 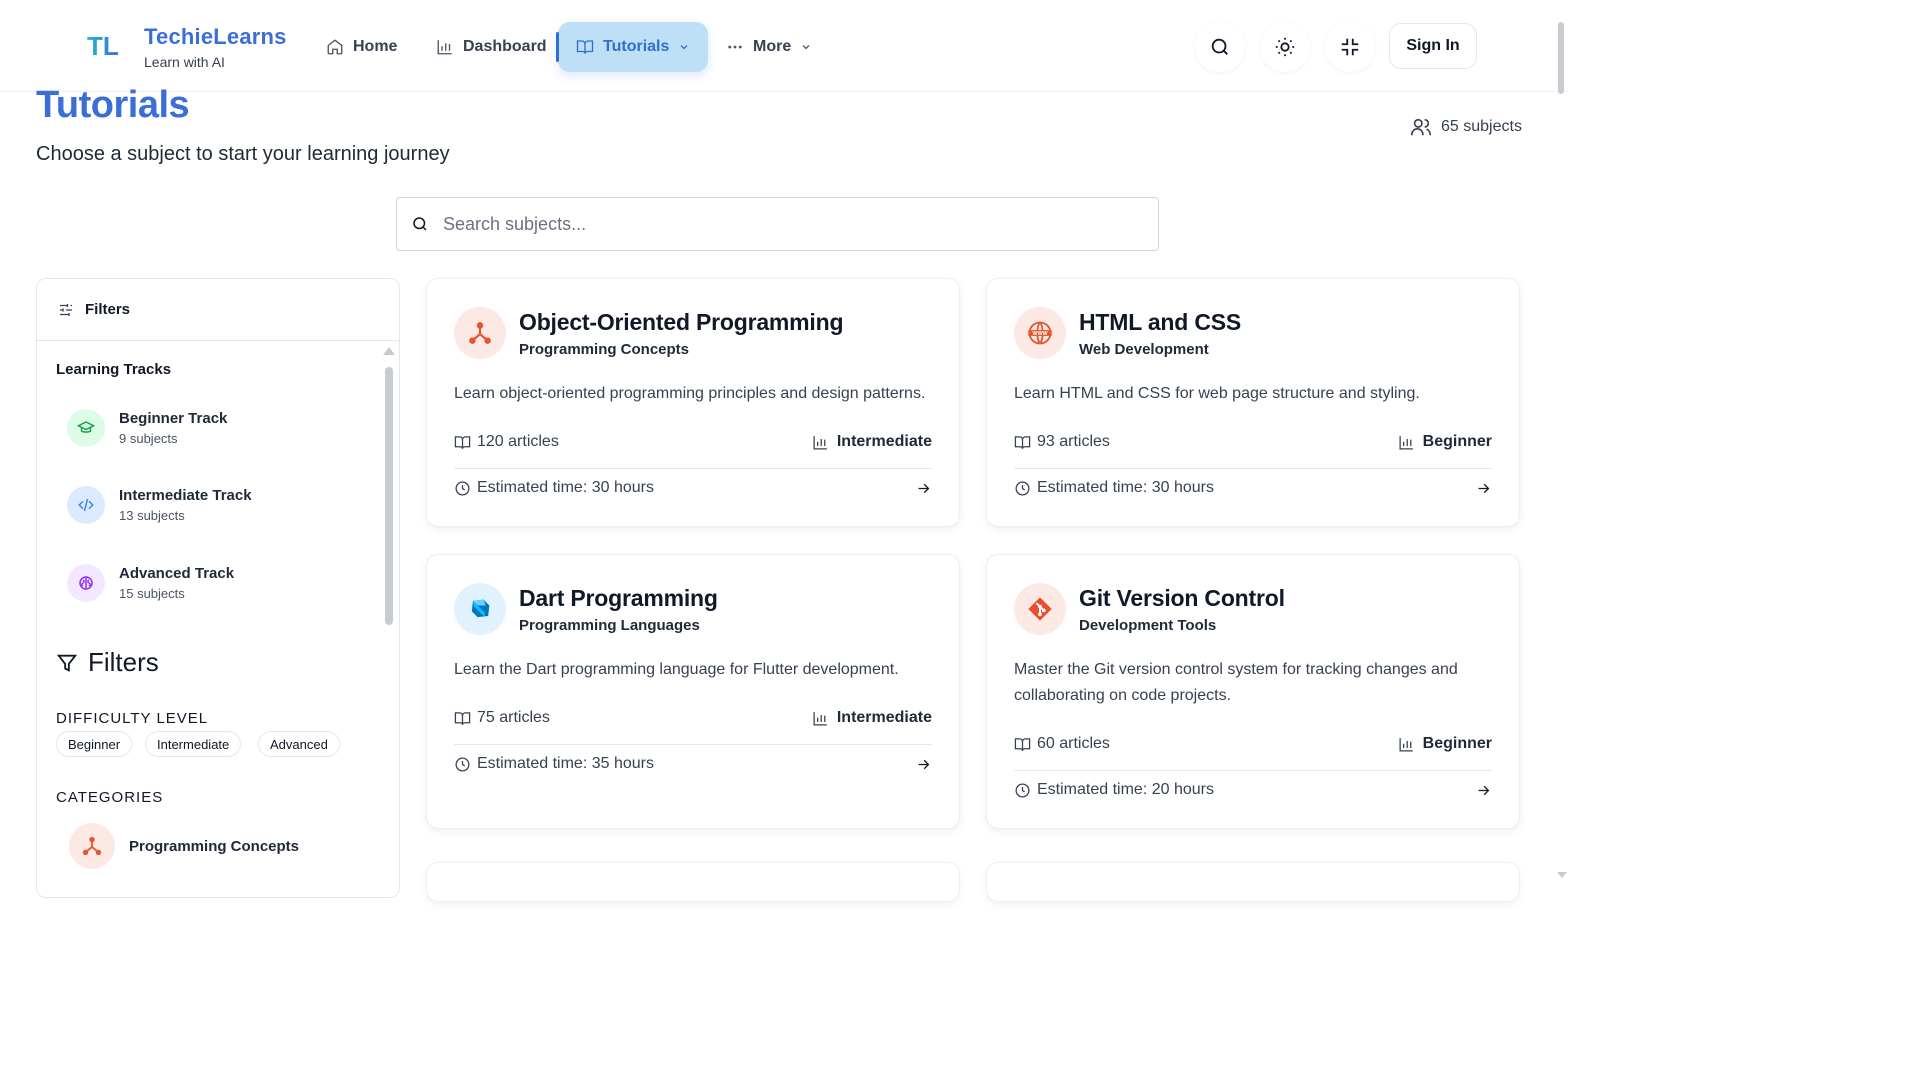 What do you see at coordinates (783, 224) in the screenshot?
I see `search-input` at bounding box center [783, 224].